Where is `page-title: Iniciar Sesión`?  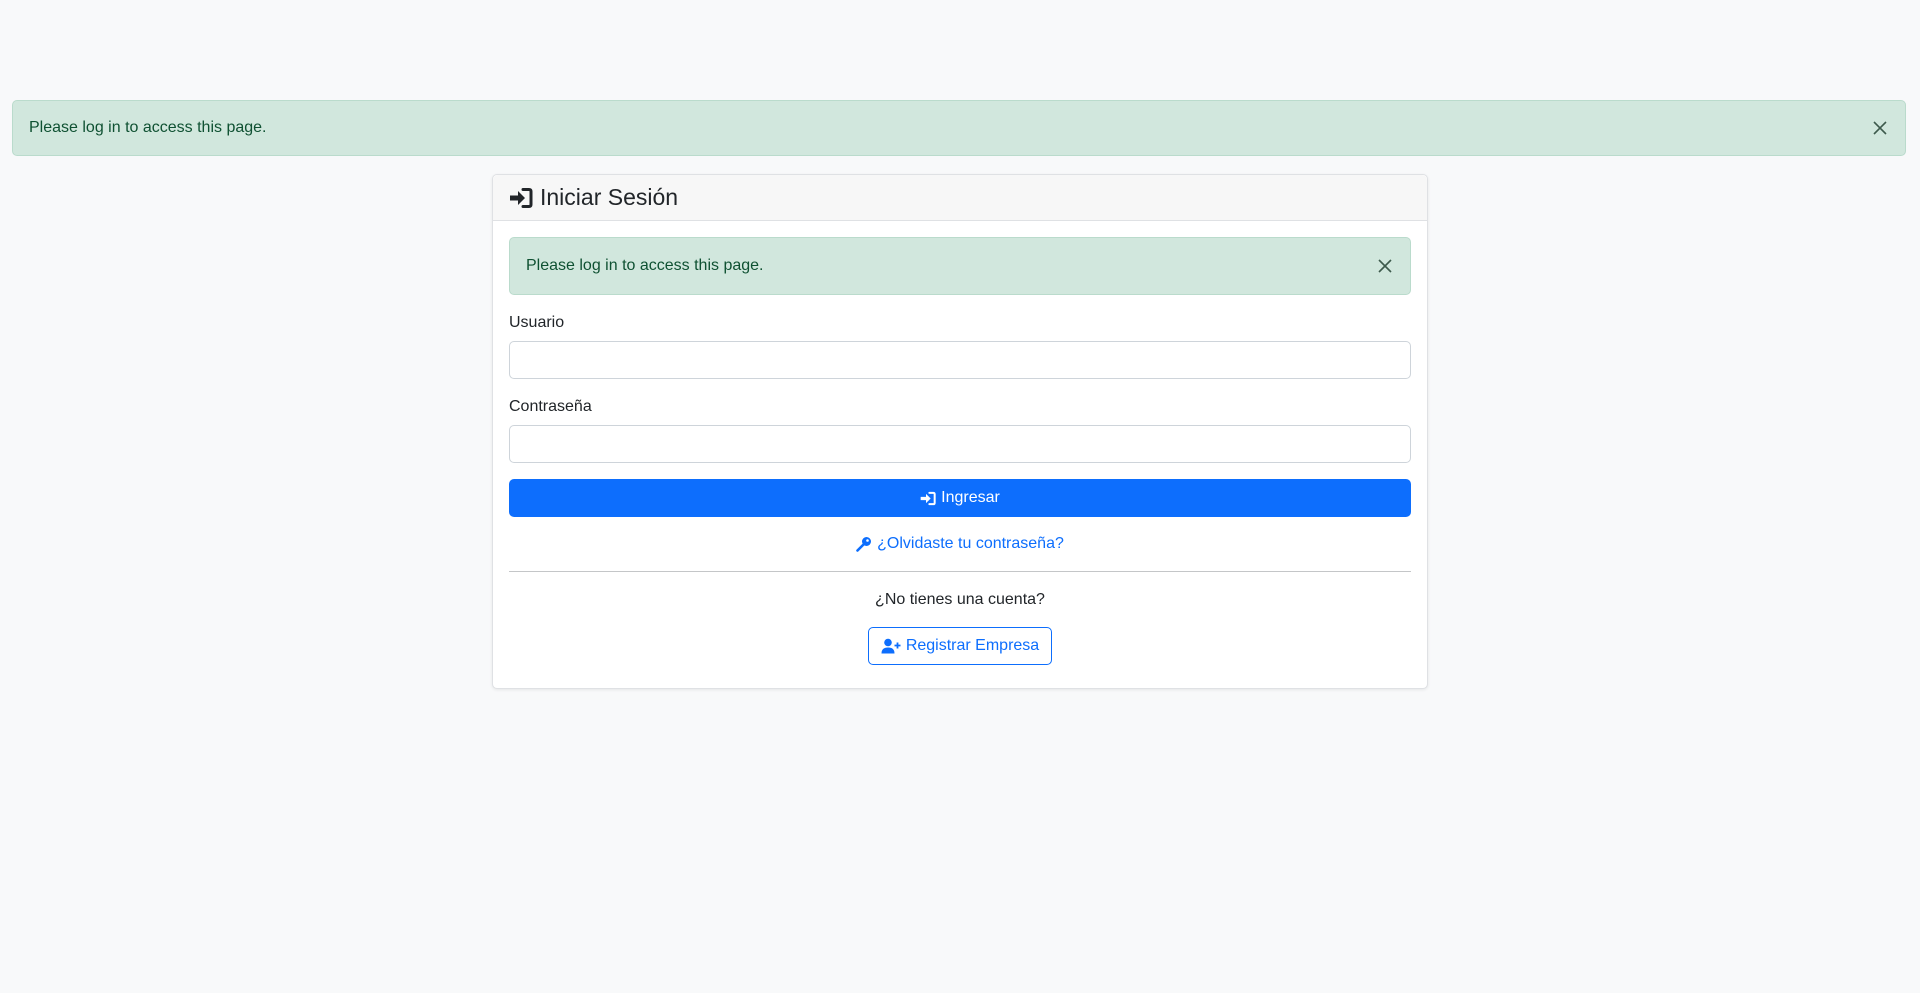 page-title: Iniciar Sesión is located at coordinates (609, 197).